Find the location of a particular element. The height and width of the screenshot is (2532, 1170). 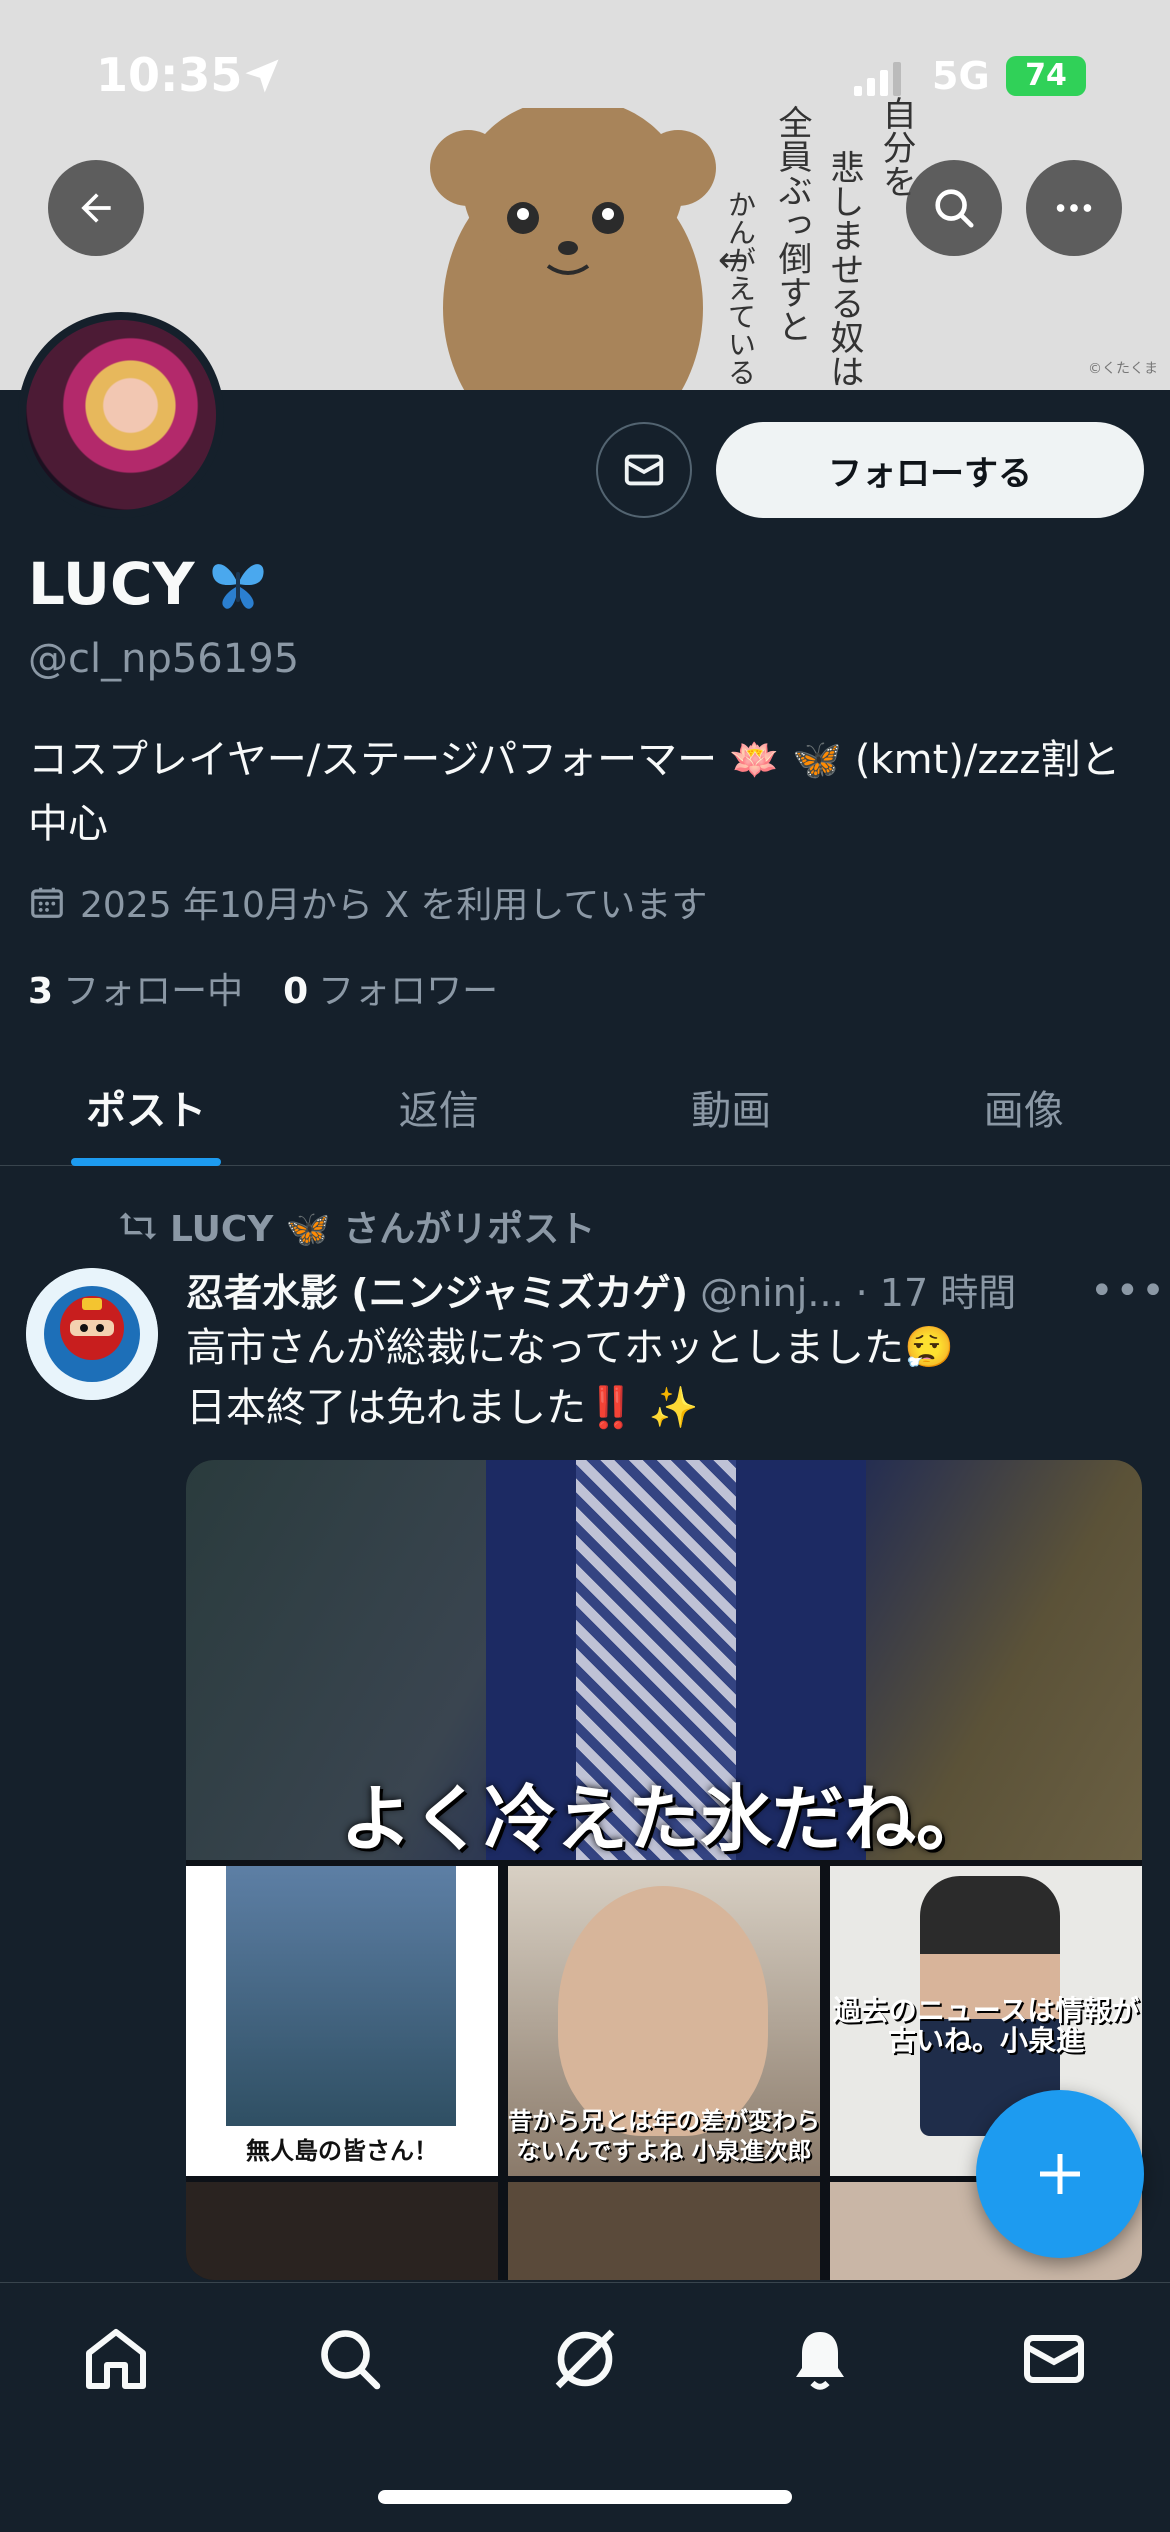

post-text-line: 高市さんが総裁になってホッとしました😮‍💨 is located at coordinates (570, 1348).